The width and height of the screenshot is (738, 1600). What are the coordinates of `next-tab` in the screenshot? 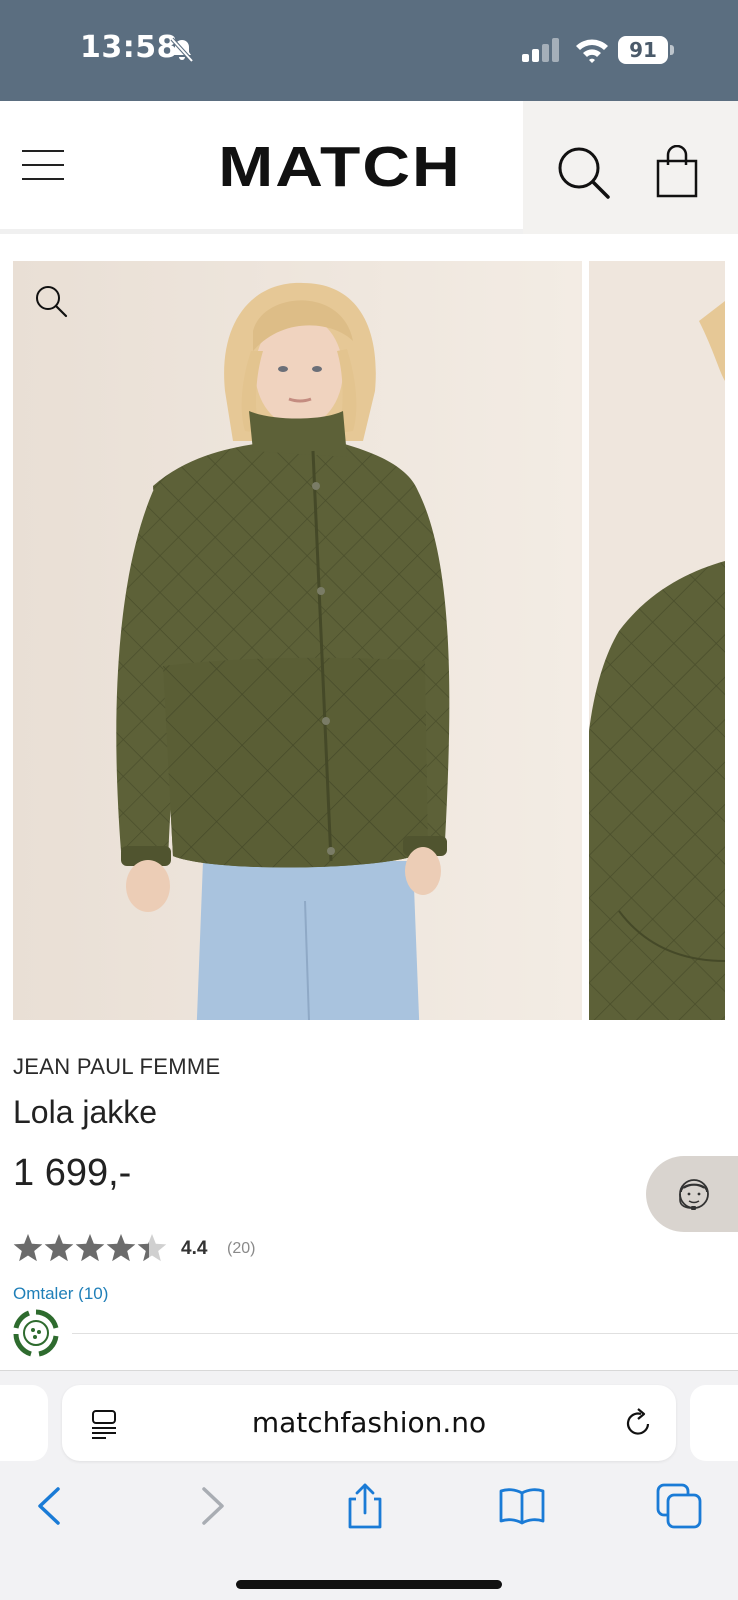 It's located at (714, 1423).